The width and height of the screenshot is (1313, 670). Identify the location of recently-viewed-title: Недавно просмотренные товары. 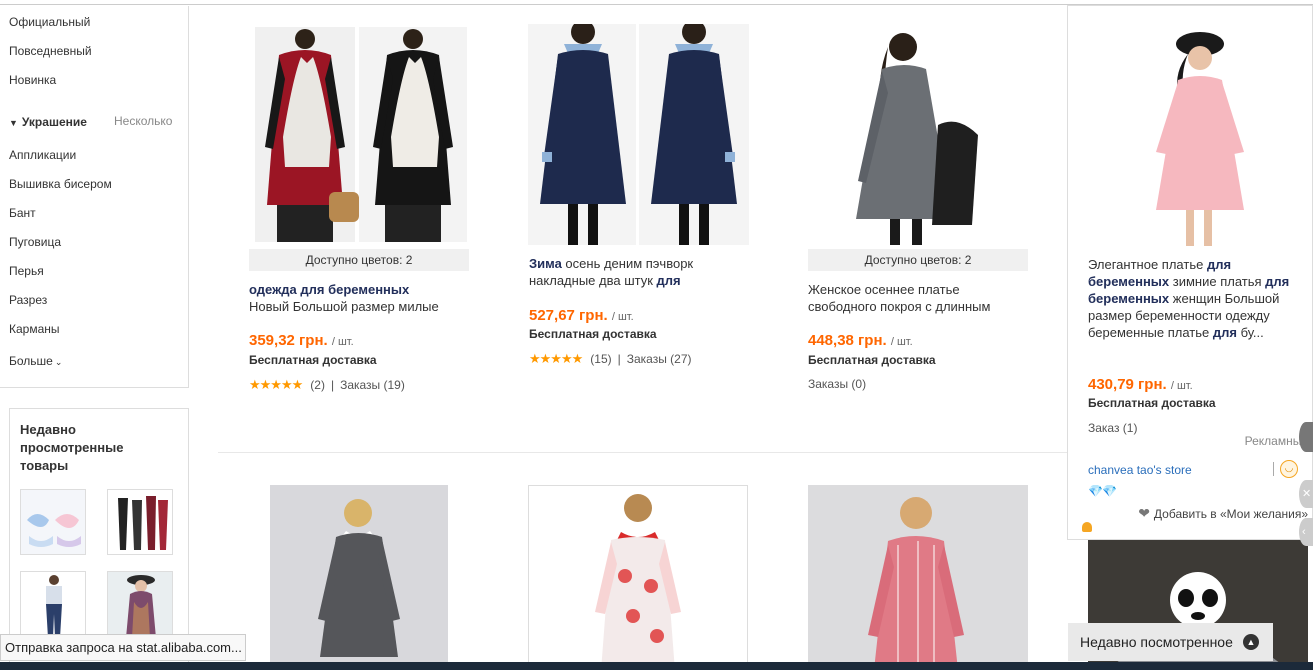
(72, 447).